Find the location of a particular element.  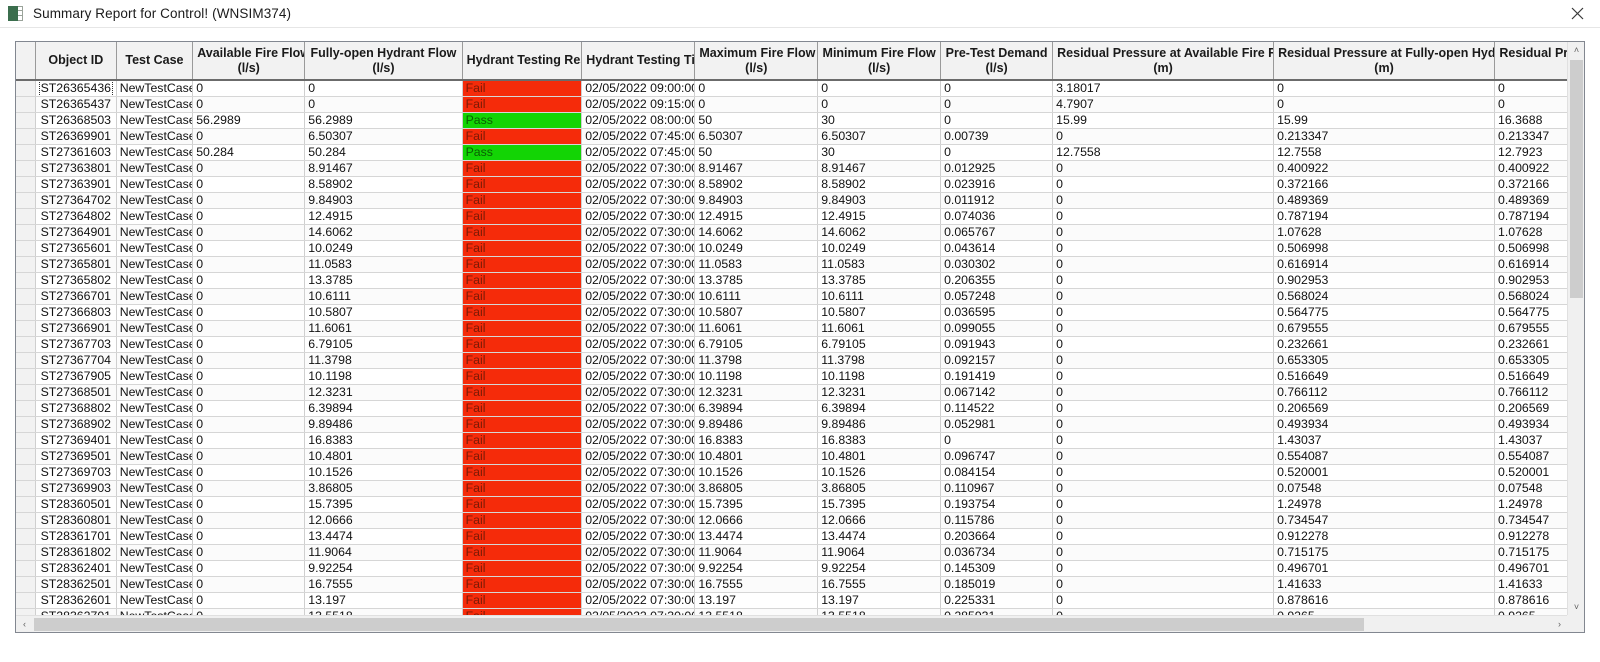

cell-maximum-fire-flow: 16.8383 is located at coordinates (756, 440).